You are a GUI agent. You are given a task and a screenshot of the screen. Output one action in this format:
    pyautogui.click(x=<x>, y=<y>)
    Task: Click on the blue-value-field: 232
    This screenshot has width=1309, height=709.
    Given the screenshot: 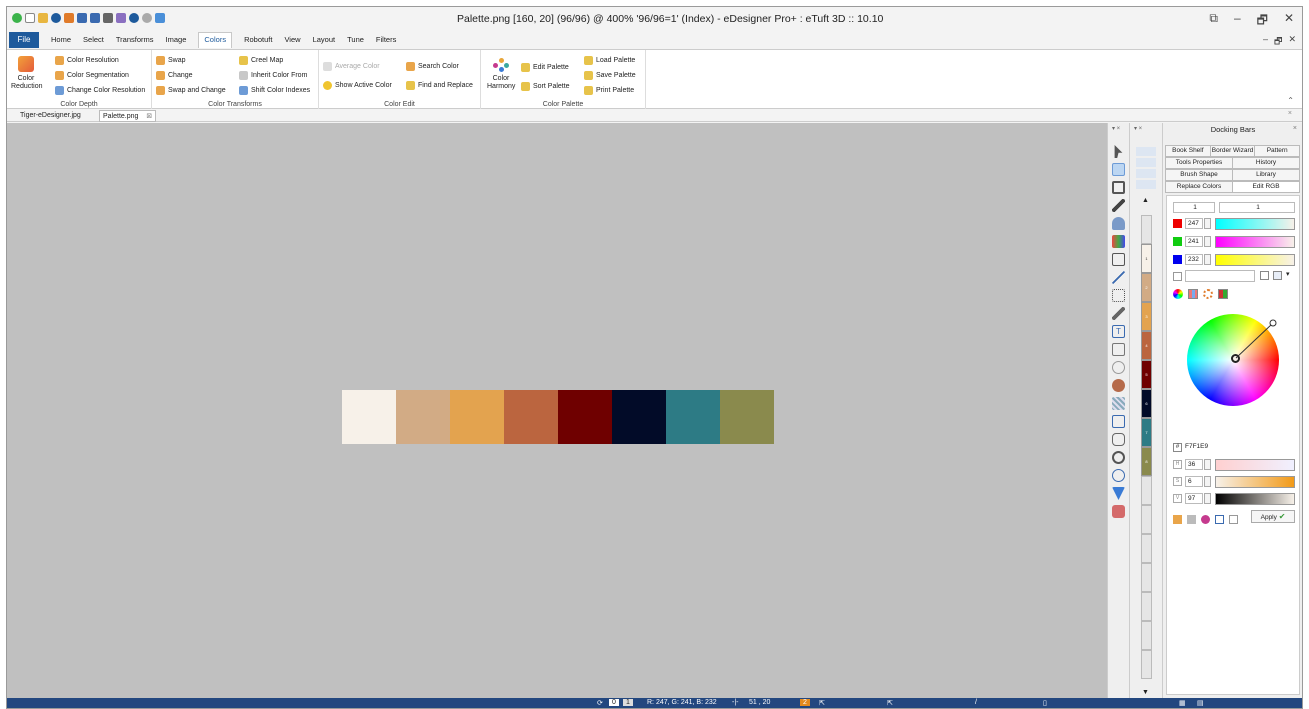 What is the action you would take?
    pyautogui.click(x=1194, y=259)
    